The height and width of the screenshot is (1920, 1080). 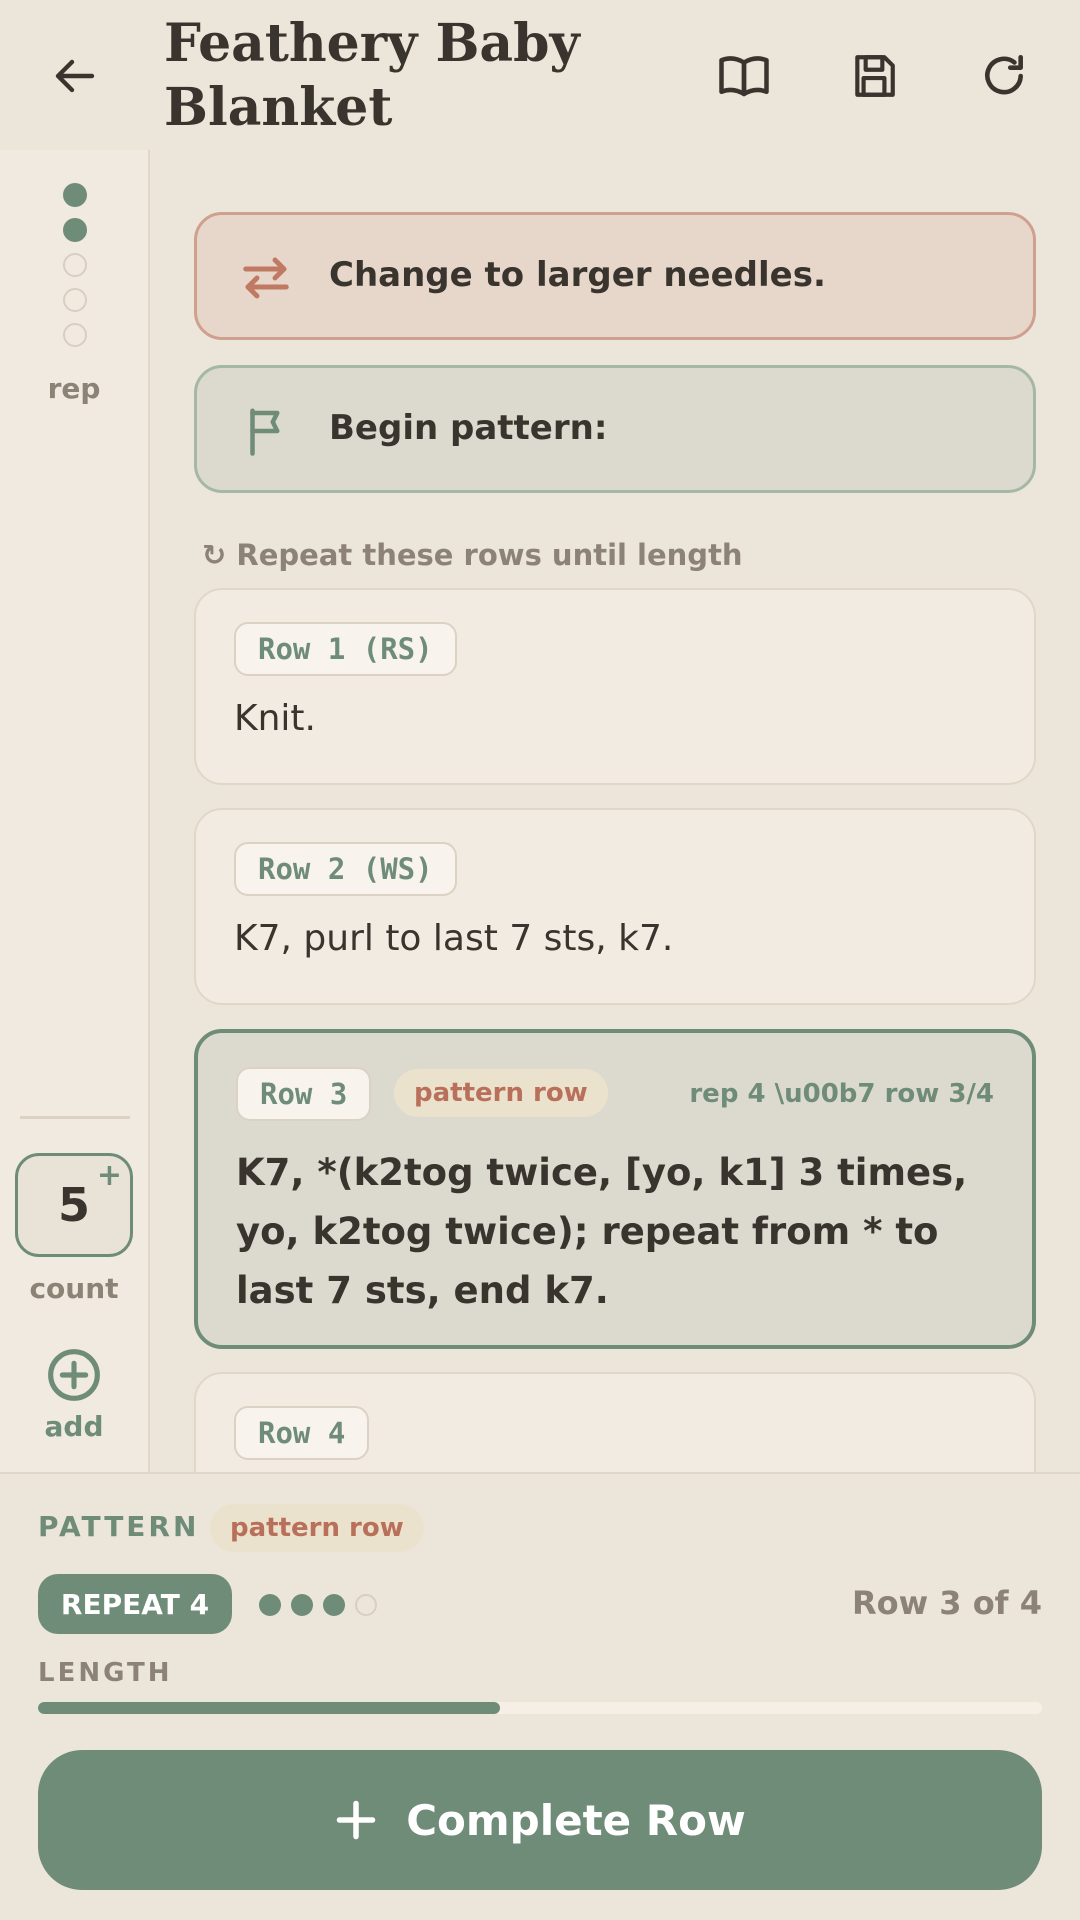 What do you see at coordinates (615, 429) in the screenshot?
I see `begin-pattern-card: Begin pattern:` at bounding box center [615, 429].